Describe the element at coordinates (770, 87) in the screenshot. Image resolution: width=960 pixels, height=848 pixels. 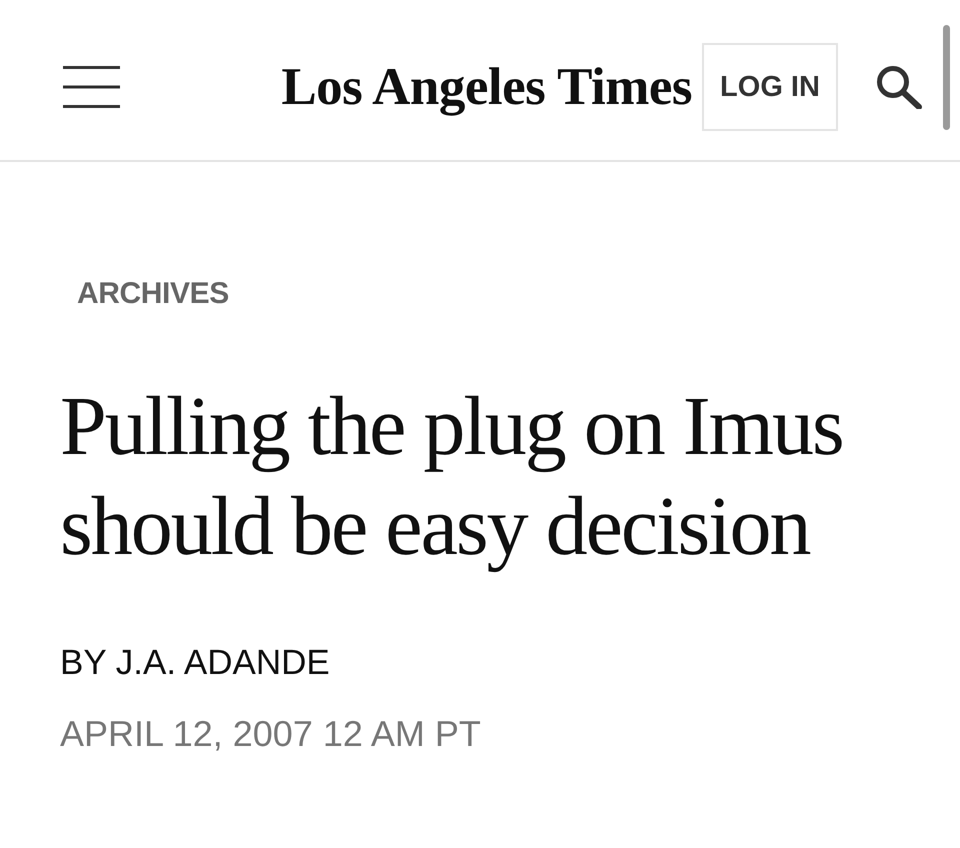
I see `login-button: LOG IN` at that location.